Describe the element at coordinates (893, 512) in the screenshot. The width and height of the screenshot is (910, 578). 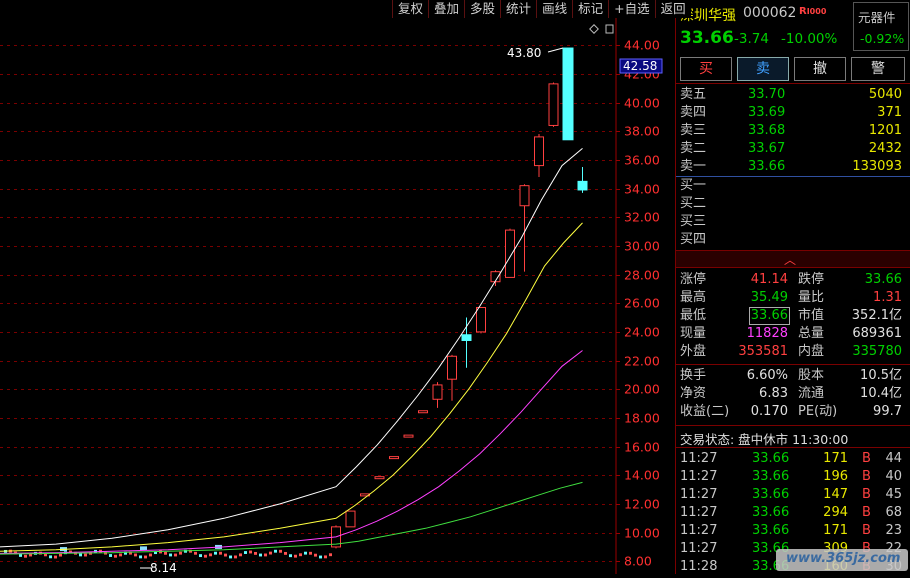
I see `tick-count: 68` at that location.